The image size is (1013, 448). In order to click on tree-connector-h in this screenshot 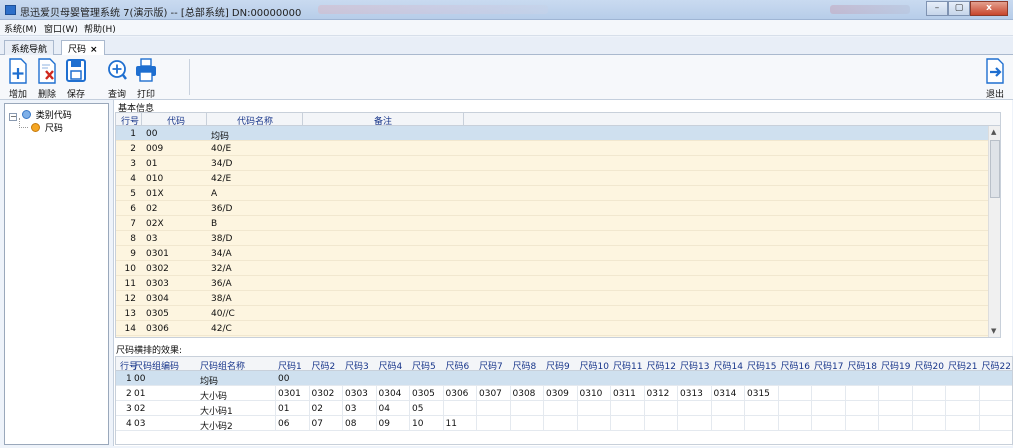, I will do `click(23, 127)`.